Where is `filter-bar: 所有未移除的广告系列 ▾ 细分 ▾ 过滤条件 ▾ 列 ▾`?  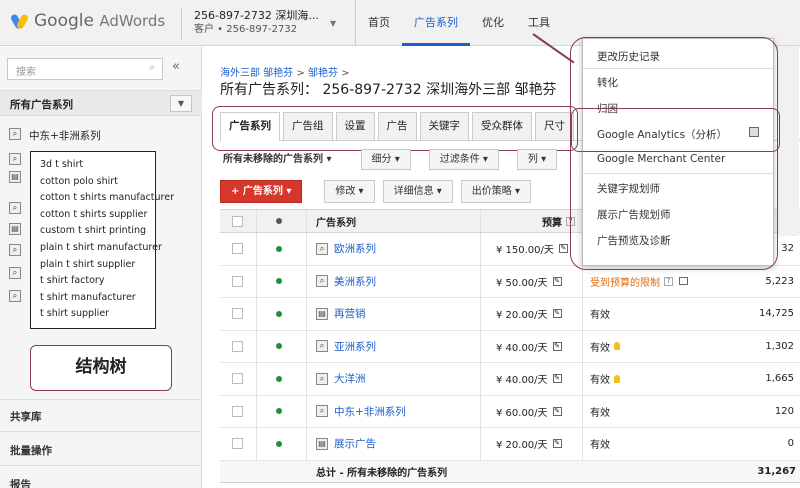 filter-bar: 所有未移除的广告系列 ▾ 细分 ▾ 过滤条件 ▾ 列 ▾ is located at coordinates (397, 161).